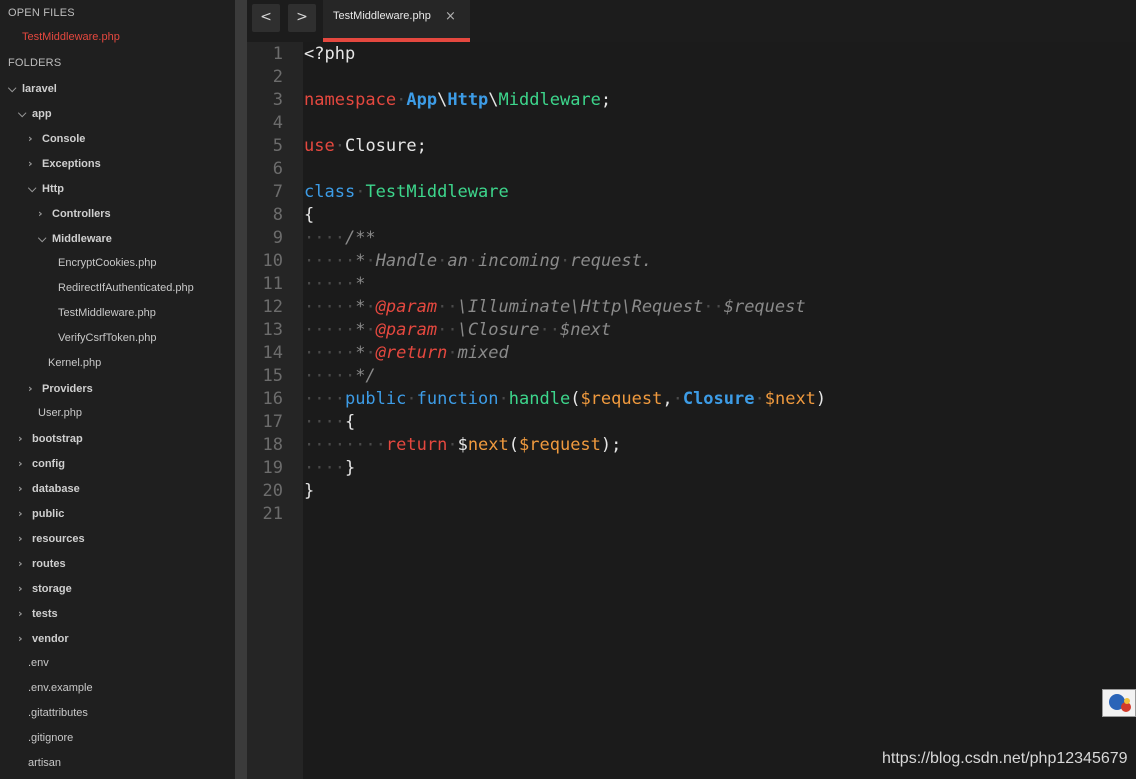 This screenshot has width=1136, height=779. What do you see at coordinates (46, 188) in the screenshot?
I see `folder-item-http: ⌵ Http` at bounding box center [46, 188].